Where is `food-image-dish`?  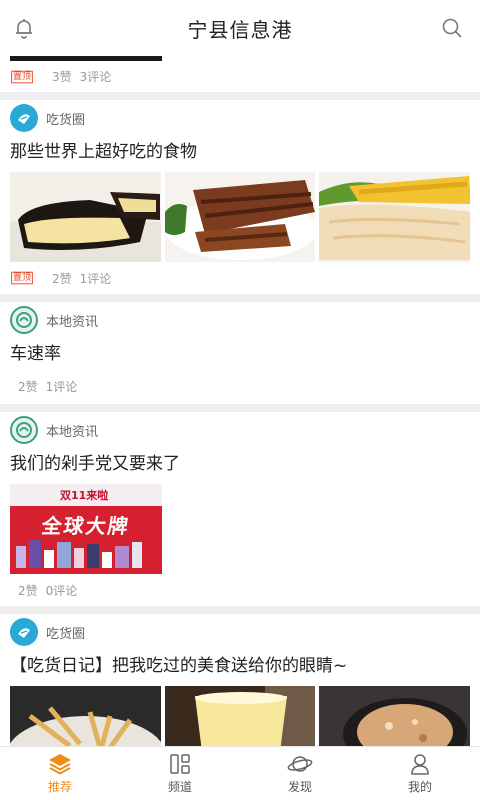
food-image-dish is located at coordinates (395, 716).